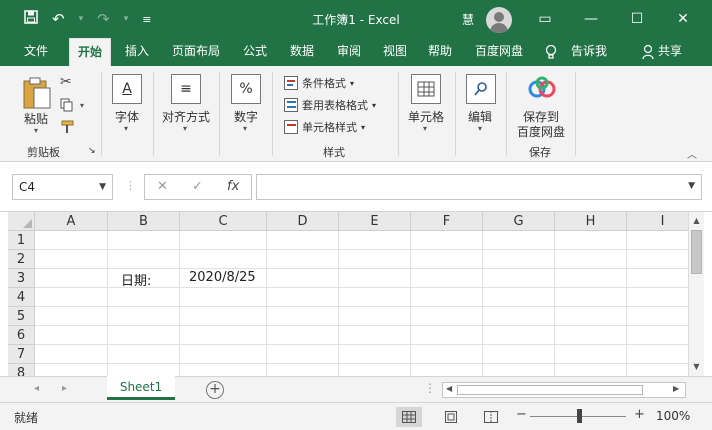 The height and width of the screenshot is (430, 712). Describe the element at coordinates (126, 128) in the screenshot. I see `font-dropdown-icon: ▾` at that location.